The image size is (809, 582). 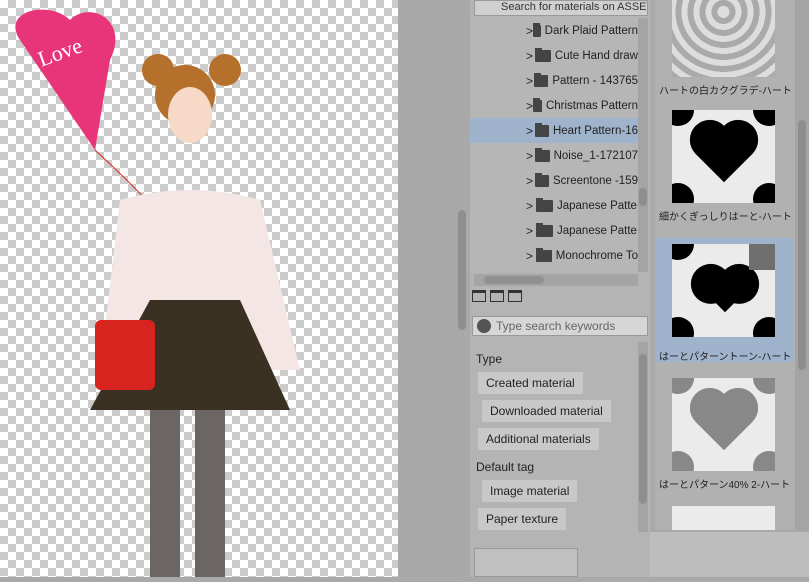 What do you see at coordinates (479, 296) in the screenshot?
I see `new-folder-icon` at bounding box center [479, 296].